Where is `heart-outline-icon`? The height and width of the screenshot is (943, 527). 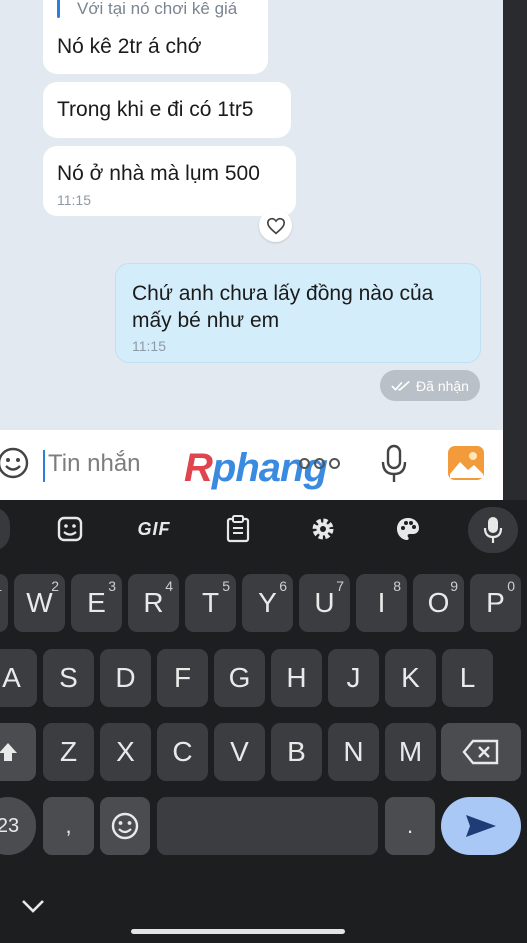 heart-outline-icon is located at coordinates (275, 225).